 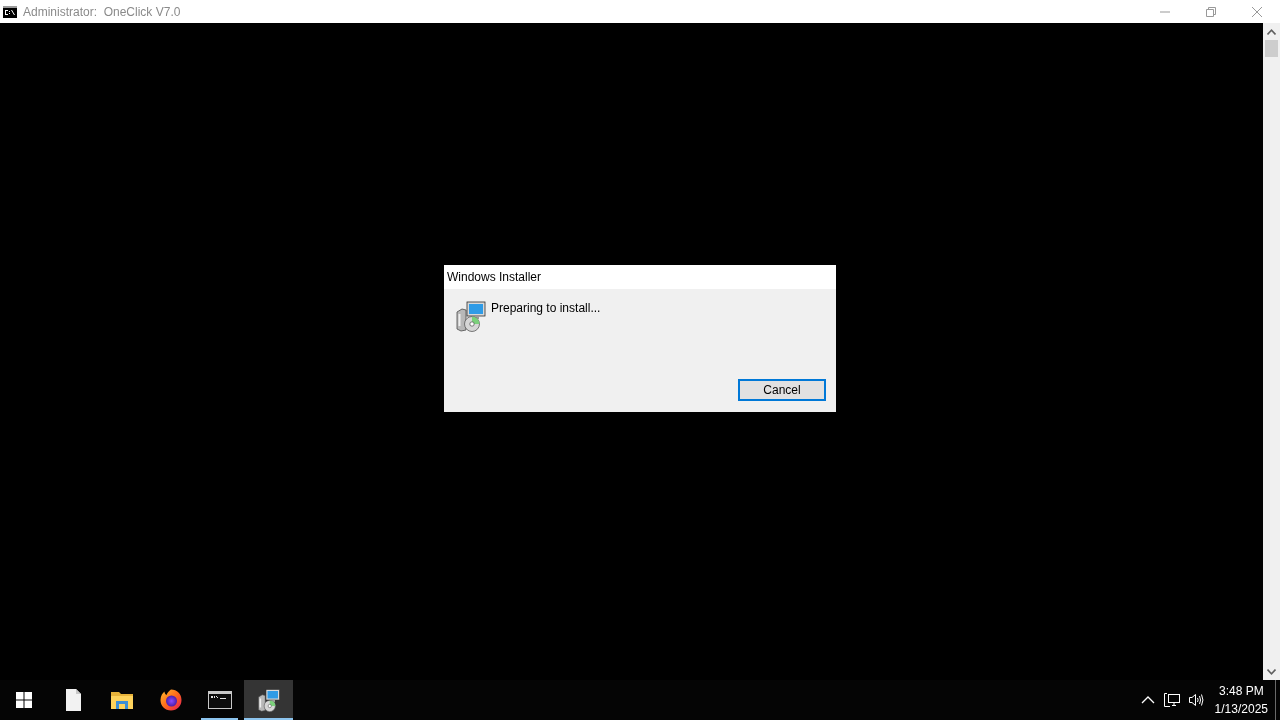 I want to click on network-monitor-icon, so click(x=1171, y=700).